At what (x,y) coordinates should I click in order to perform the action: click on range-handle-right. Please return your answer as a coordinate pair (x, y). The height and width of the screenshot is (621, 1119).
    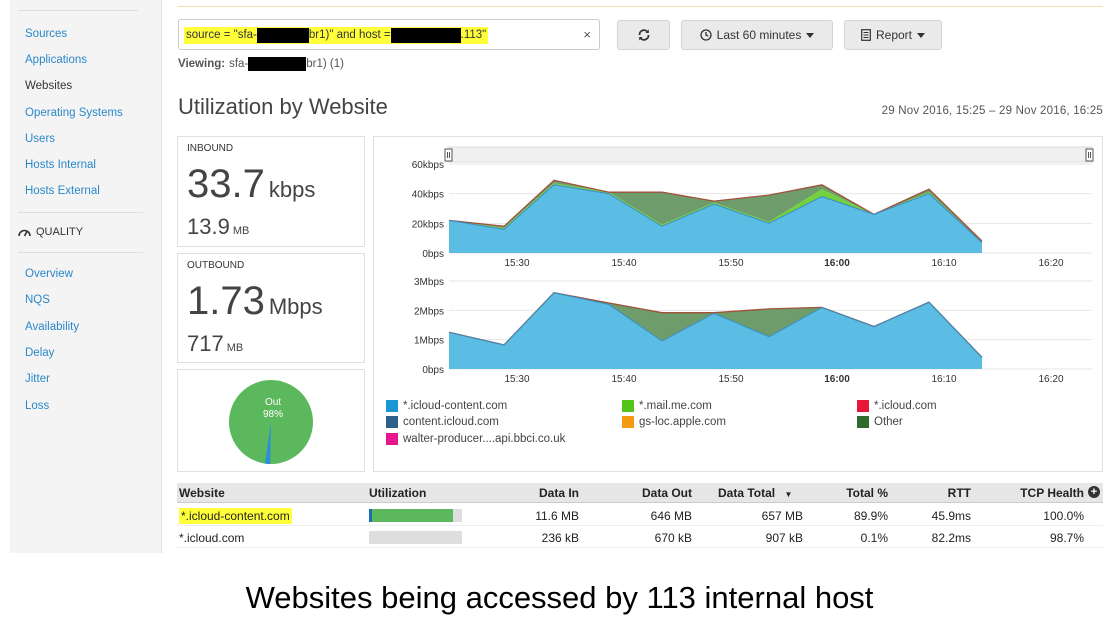
    Looking at the image, I should click on (1089, 155).